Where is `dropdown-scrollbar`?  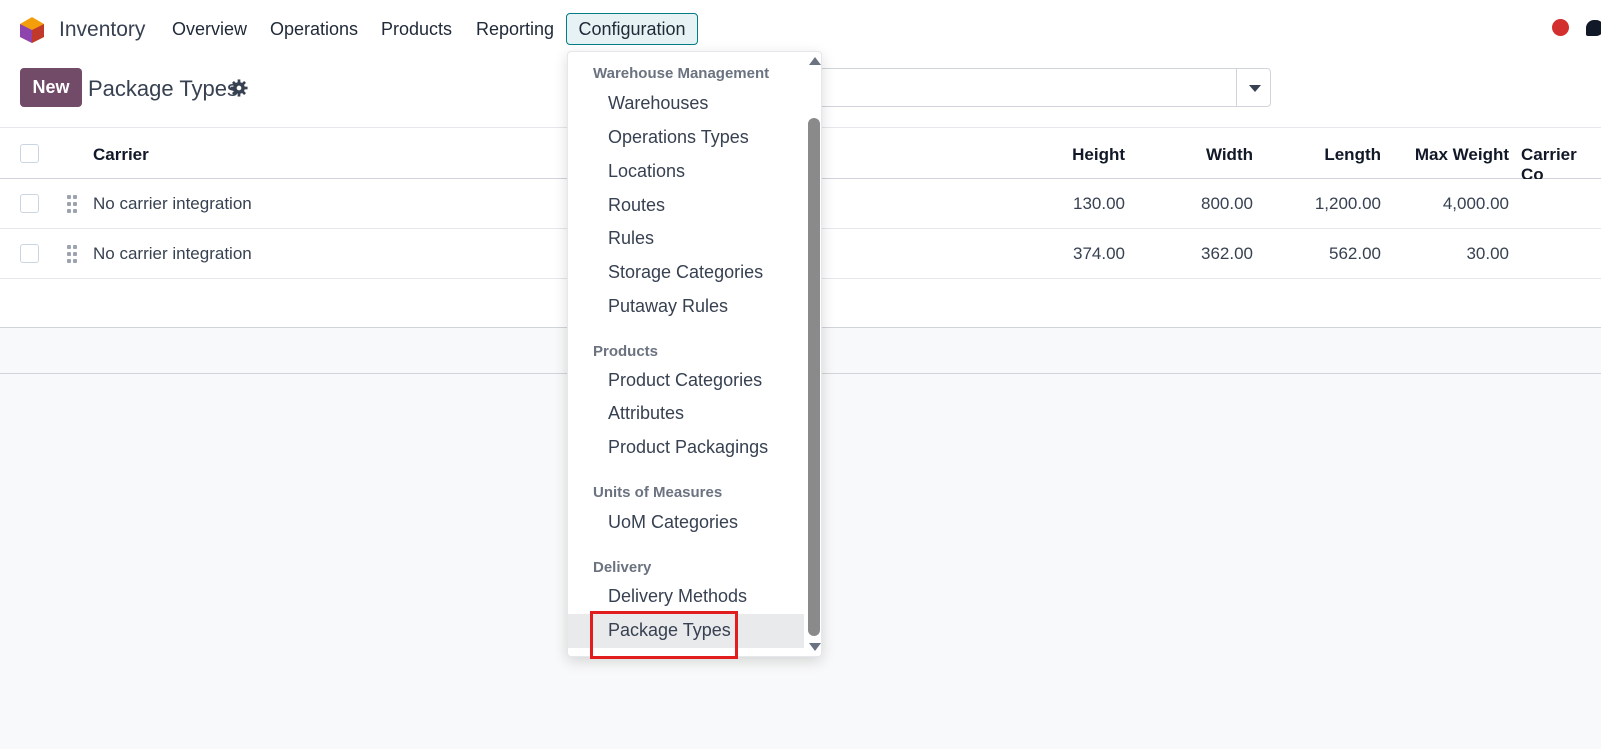
dropdown-scrollbar is located at coordinates (814, 354).